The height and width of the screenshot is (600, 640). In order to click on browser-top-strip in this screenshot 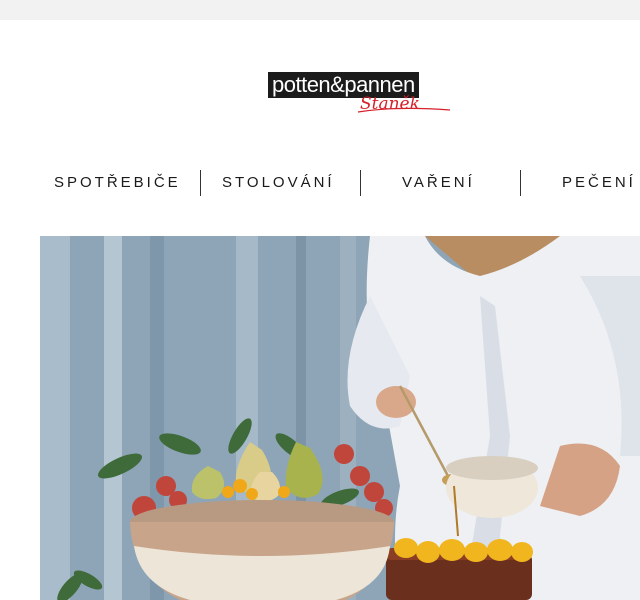, I will do `click(320, 10)`.